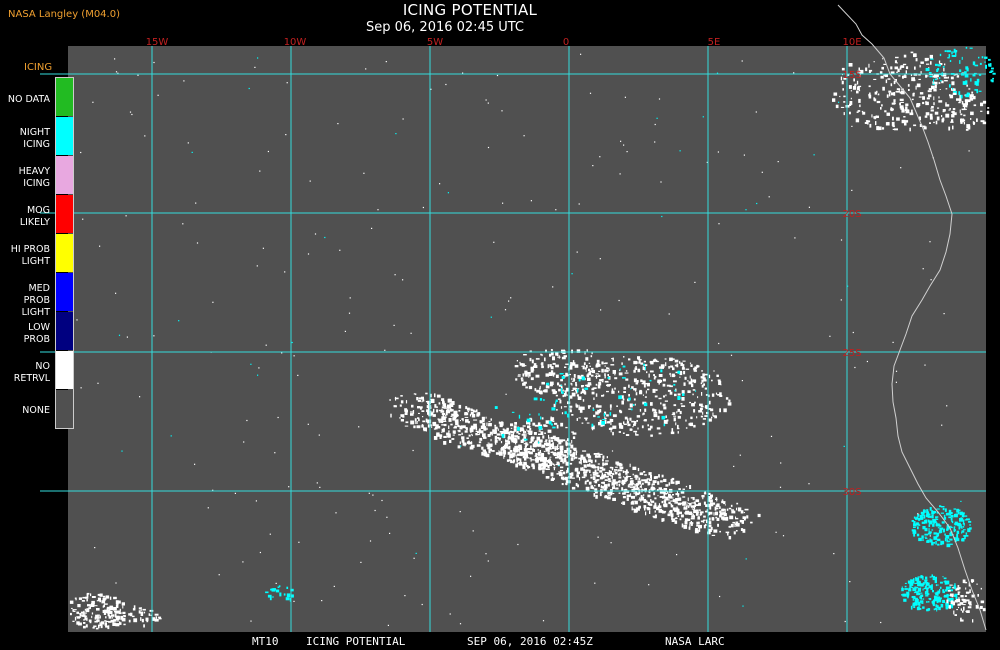 The height and width of the screenshot is (650, 1000). What do you see at coordinates (295, 42) in the screenshot?
I see `lon-label-10w: 10W` at bounding box center [295, 42].